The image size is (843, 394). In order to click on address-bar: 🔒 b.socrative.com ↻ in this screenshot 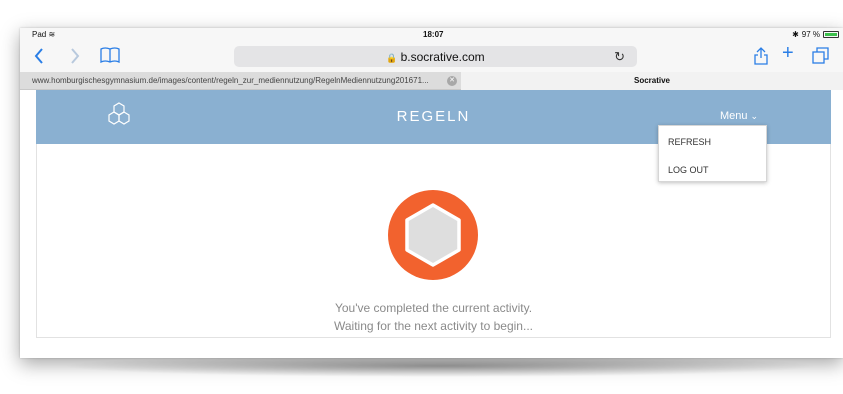, I will do `click(435, 56)`.